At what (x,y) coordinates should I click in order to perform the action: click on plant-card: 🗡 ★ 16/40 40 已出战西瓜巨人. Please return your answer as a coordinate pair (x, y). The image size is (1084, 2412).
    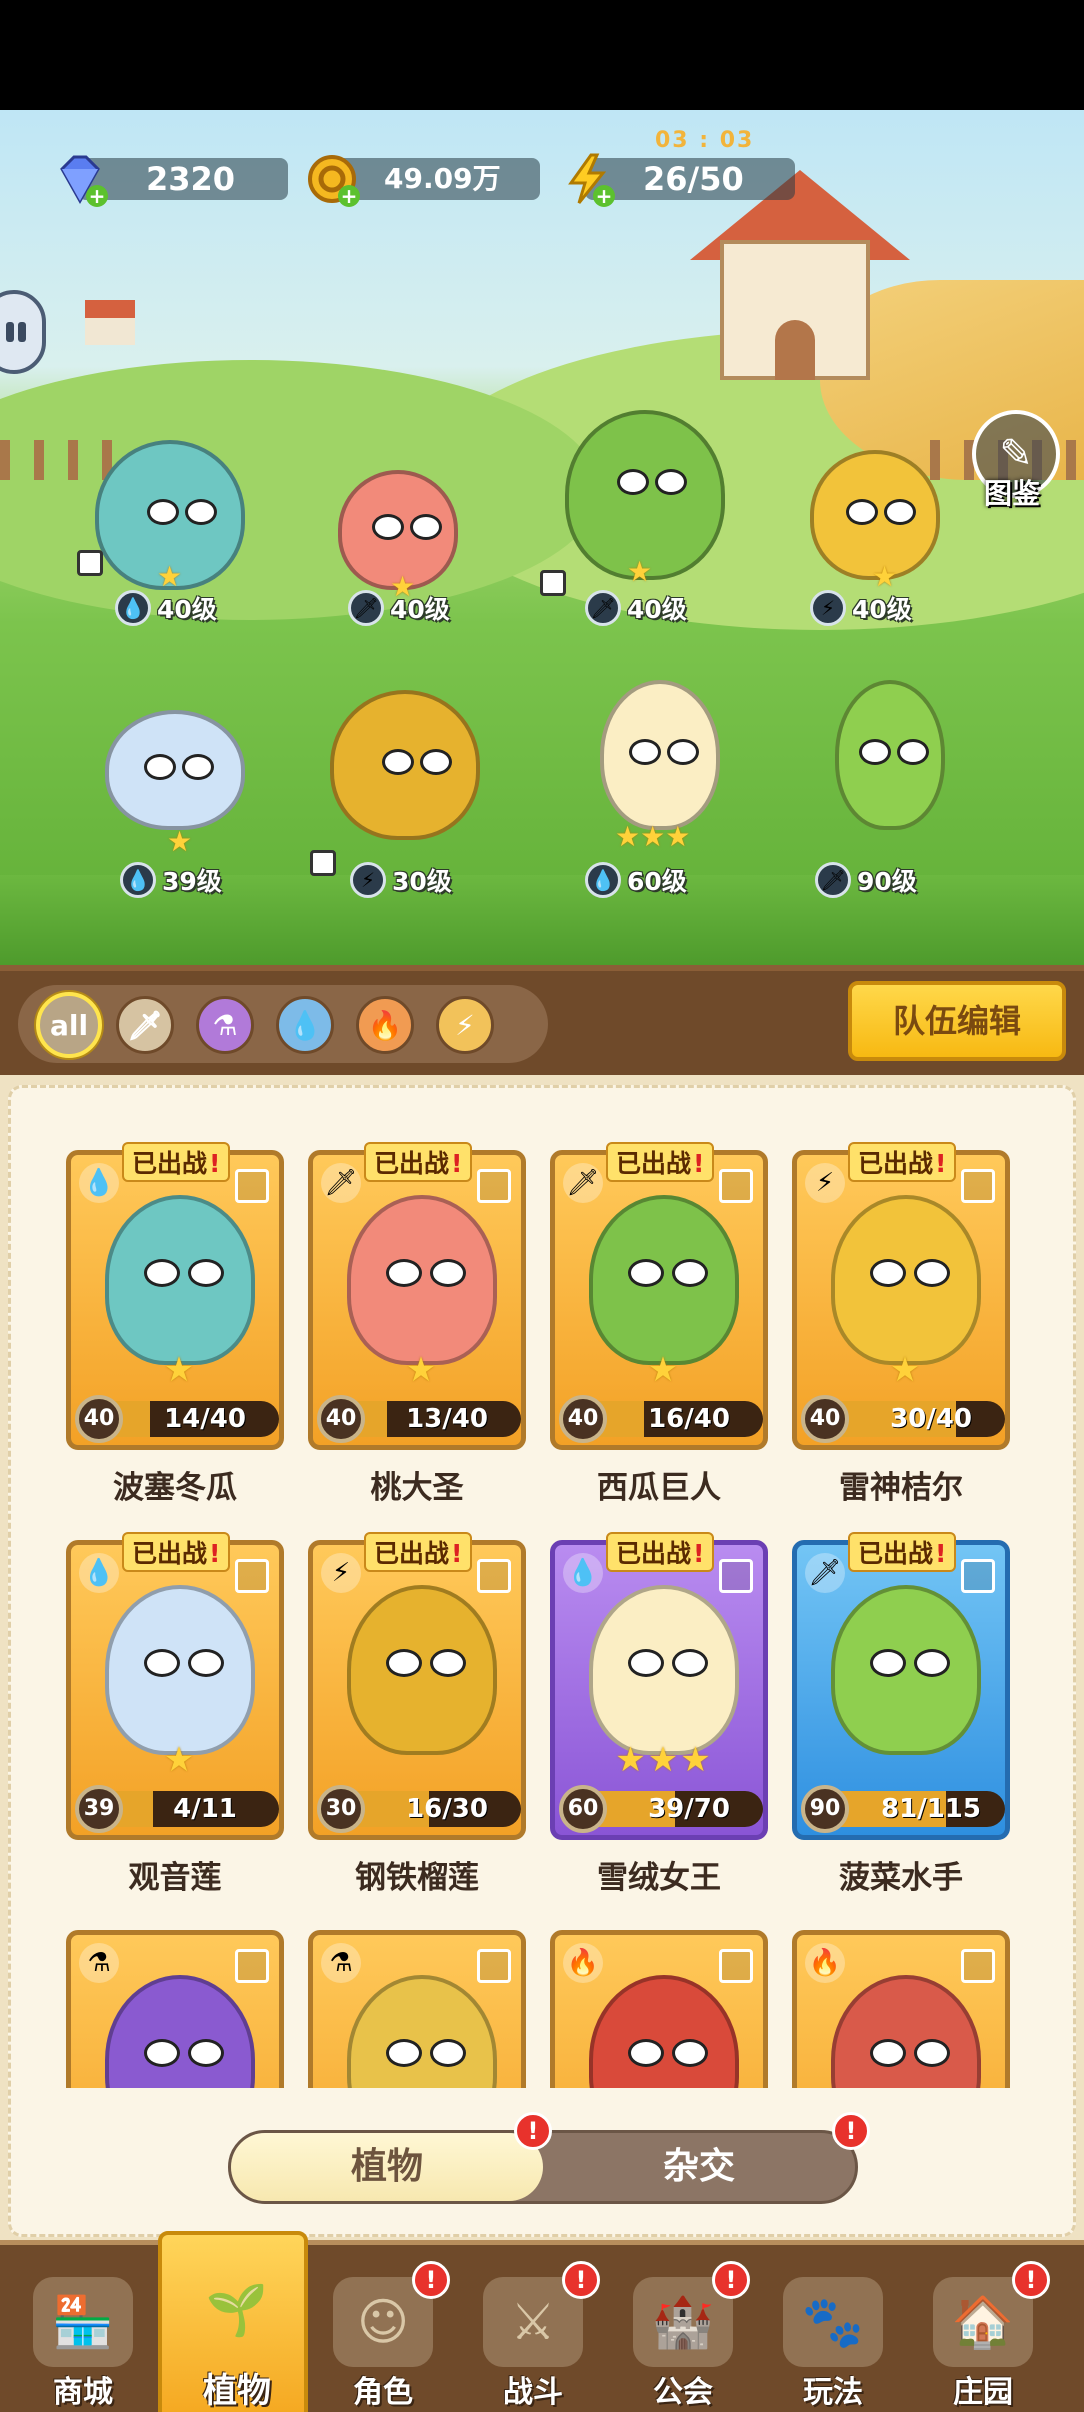
    Looking at the image, I should click on (659, 1324).